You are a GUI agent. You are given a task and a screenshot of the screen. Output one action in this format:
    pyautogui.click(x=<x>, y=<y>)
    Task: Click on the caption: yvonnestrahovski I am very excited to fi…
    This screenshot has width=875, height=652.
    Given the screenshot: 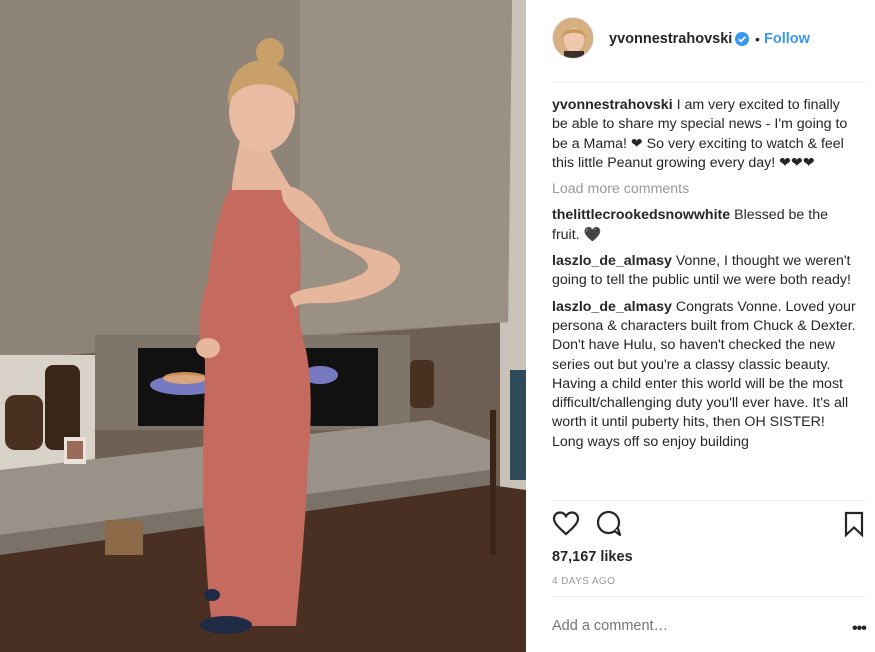 What is the action you would take?
    pyautogui.click(x=704, y=134)
    